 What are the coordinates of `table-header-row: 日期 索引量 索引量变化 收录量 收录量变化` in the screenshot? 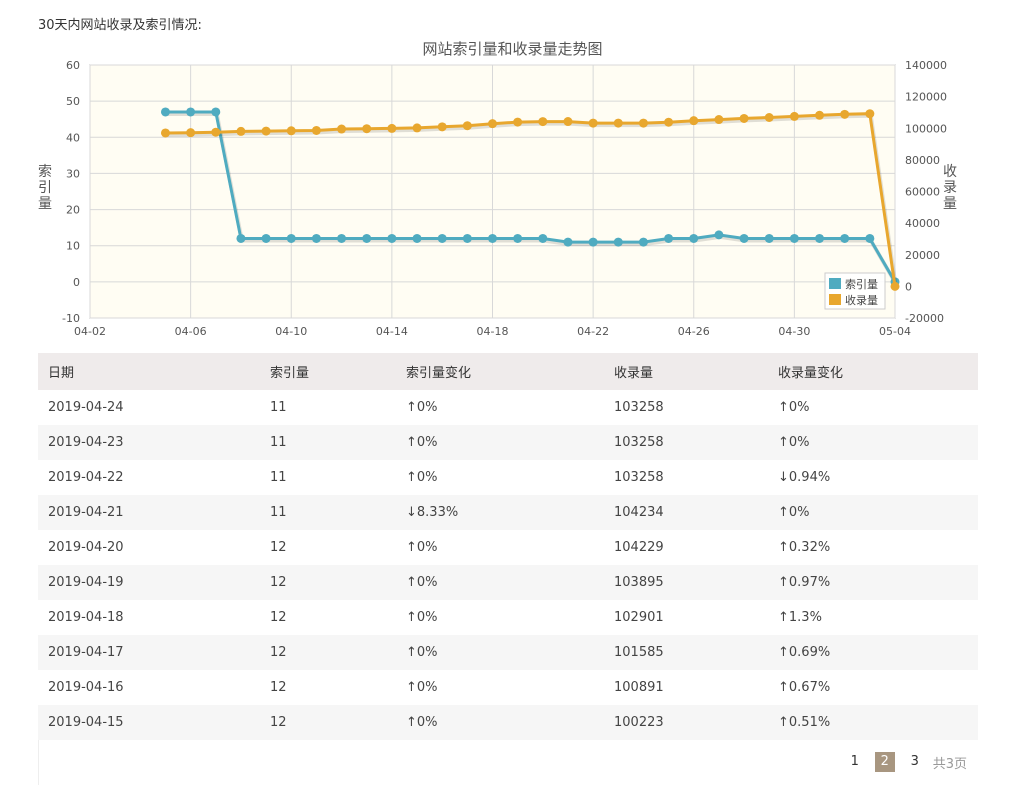 It's located at (508, 371).